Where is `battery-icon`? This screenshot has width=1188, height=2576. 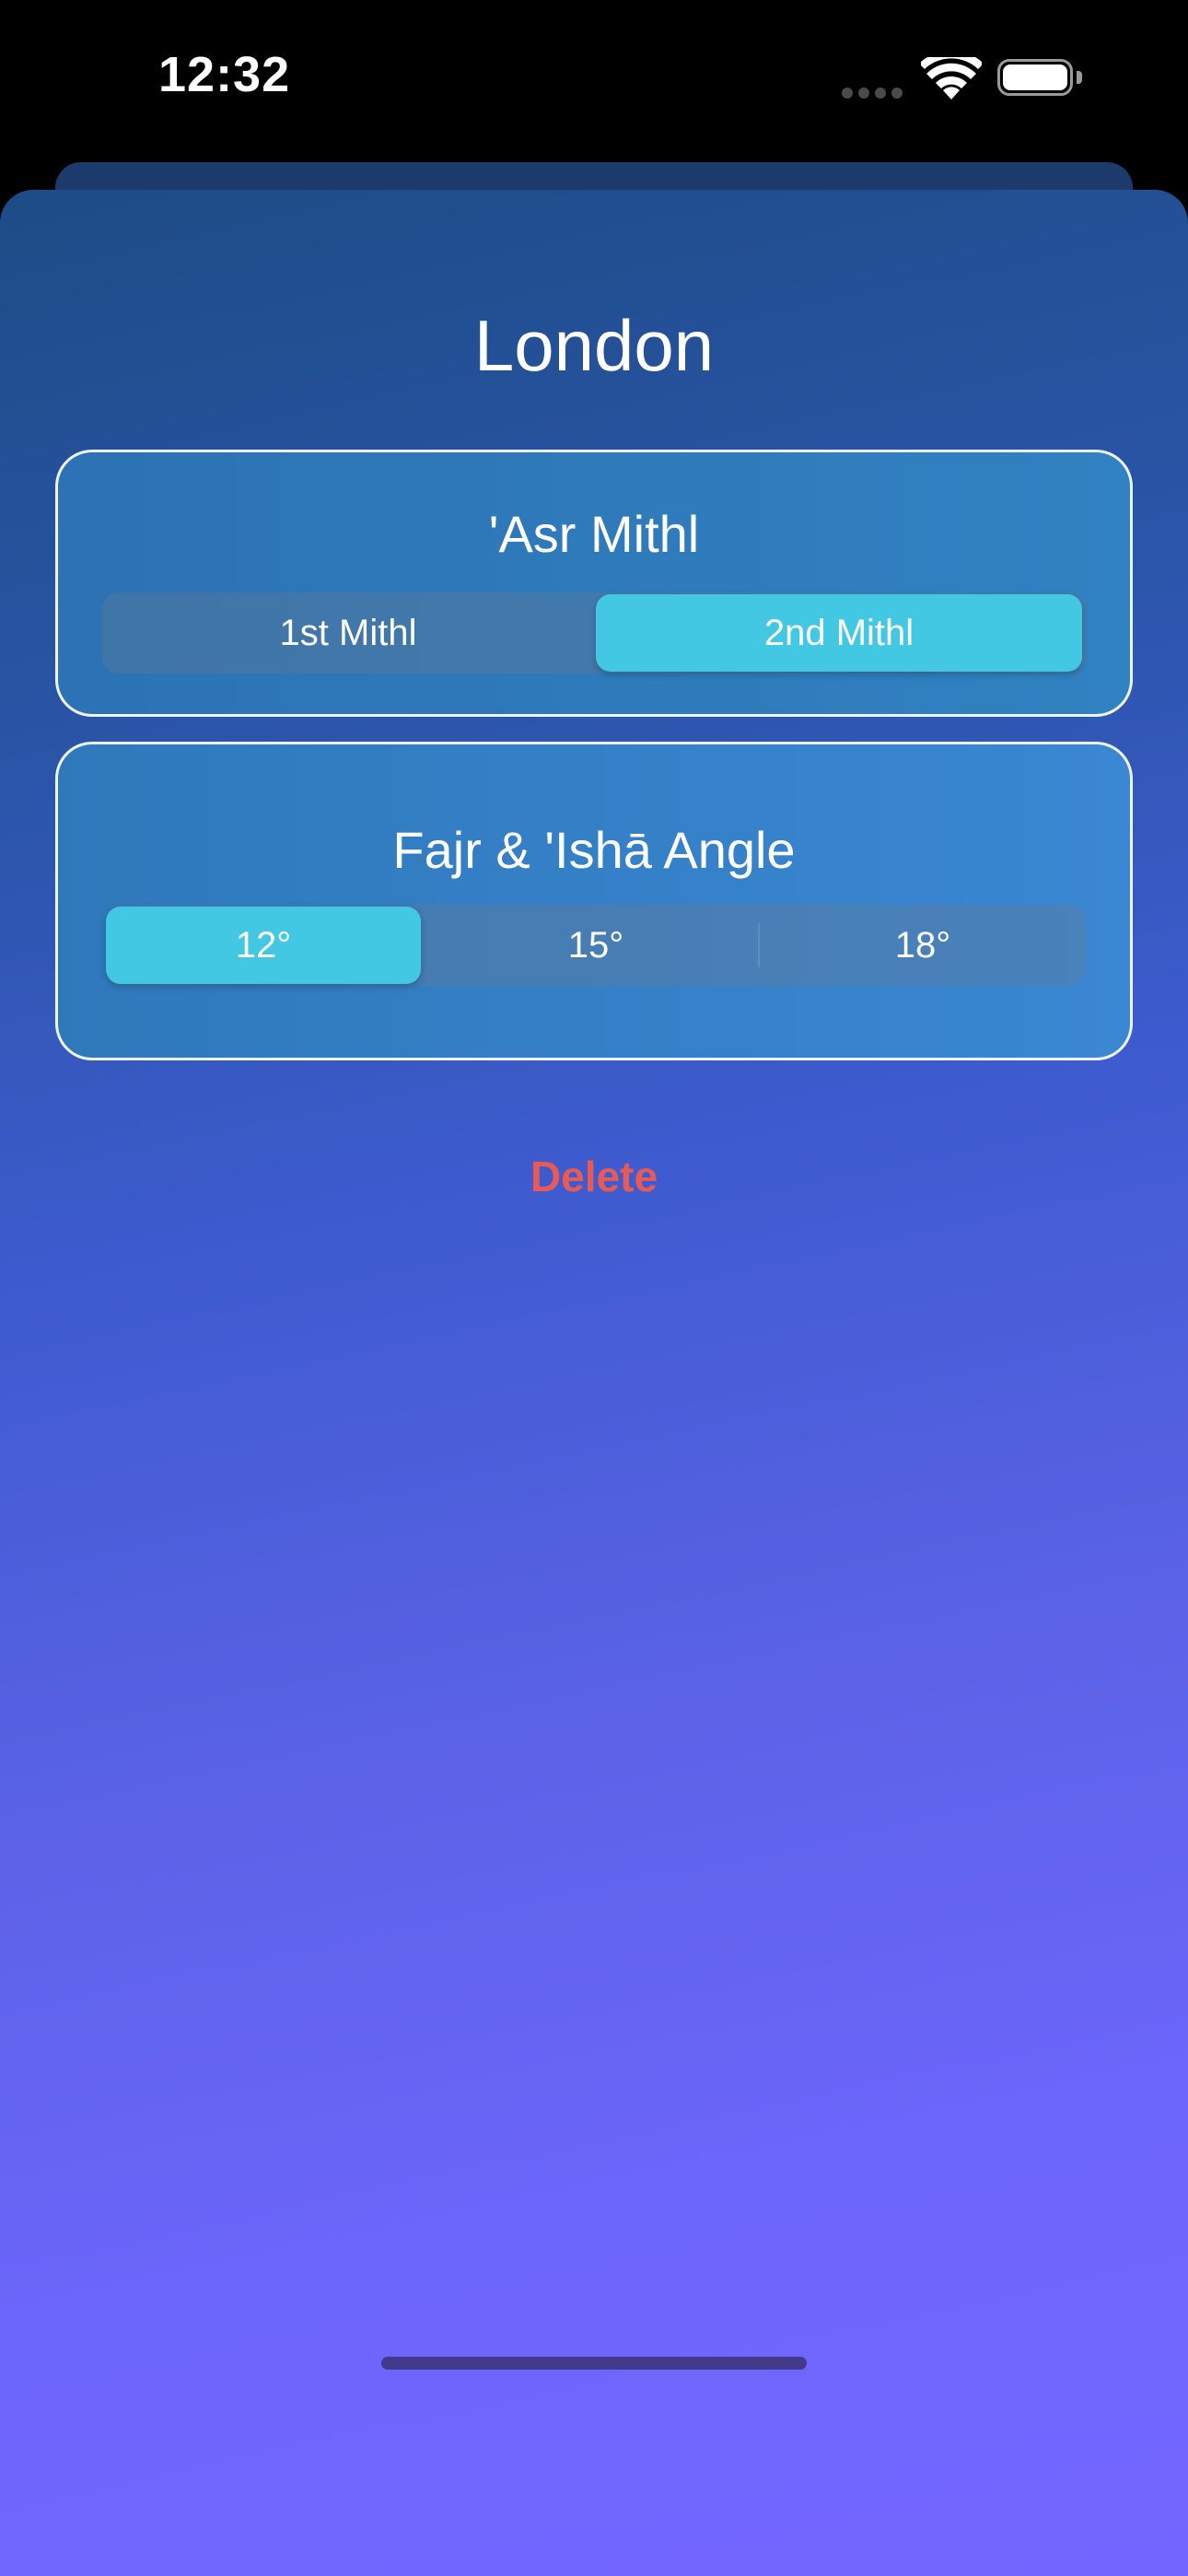 battery-icon is located at coordinates (1041, 79).